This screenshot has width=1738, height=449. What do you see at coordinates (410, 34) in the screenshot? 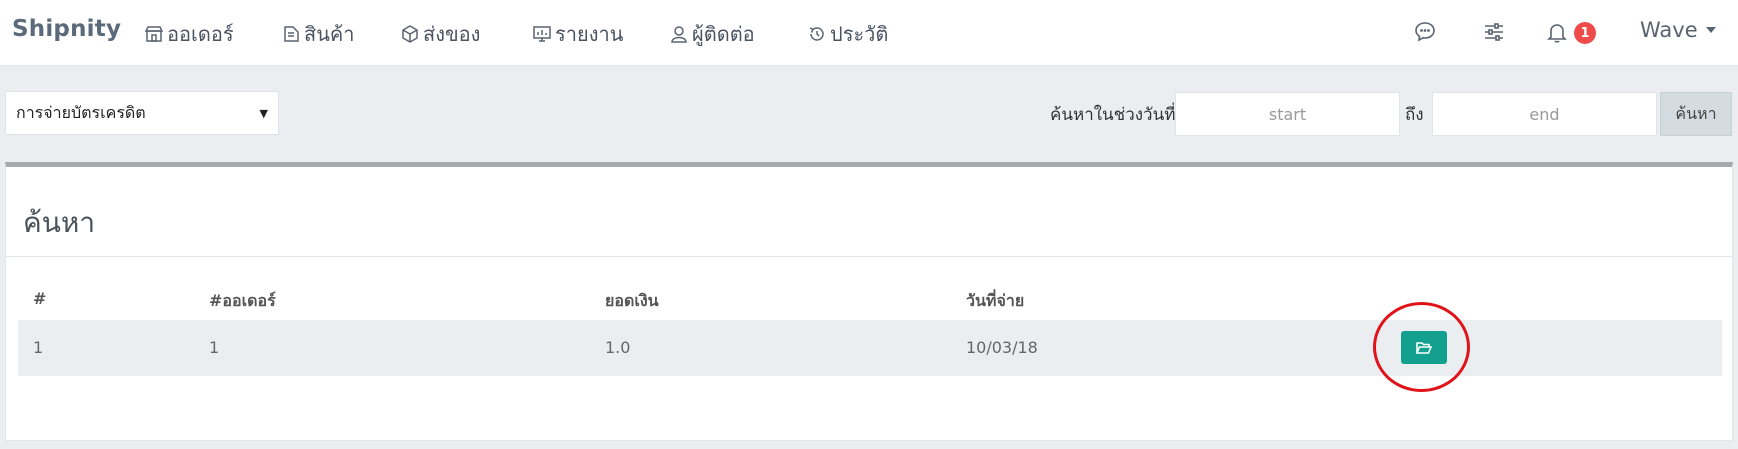
I see `box-icon` at bounding box center [410, 34].